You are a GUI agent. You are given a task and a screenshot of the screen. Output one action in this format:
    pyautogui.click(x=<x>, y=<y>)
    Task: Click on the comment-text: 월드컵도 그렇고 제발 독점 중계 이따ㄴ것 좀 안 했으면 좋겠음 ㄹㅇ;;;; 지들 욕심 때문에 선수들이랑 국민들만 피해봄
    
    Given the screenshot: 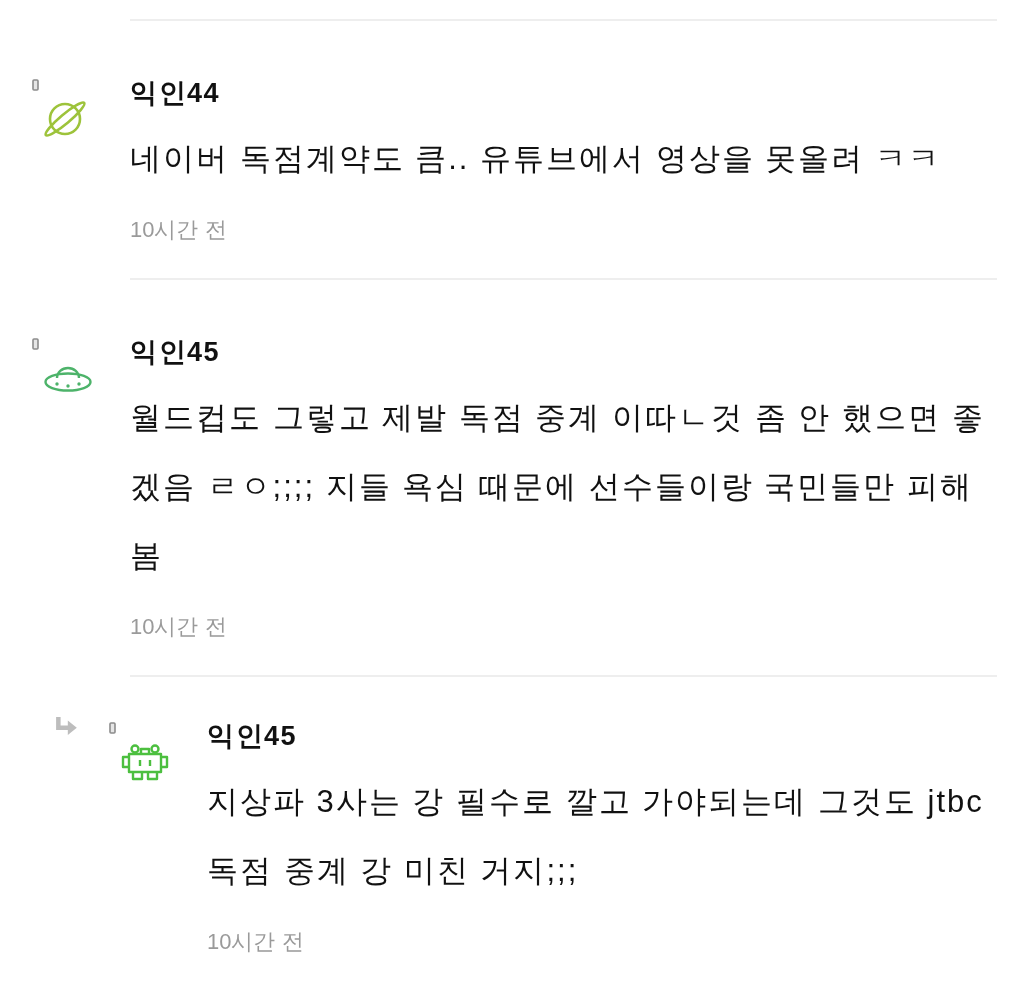 What is the action you would take?
    pyautogui.click(x=558, y=487)
    